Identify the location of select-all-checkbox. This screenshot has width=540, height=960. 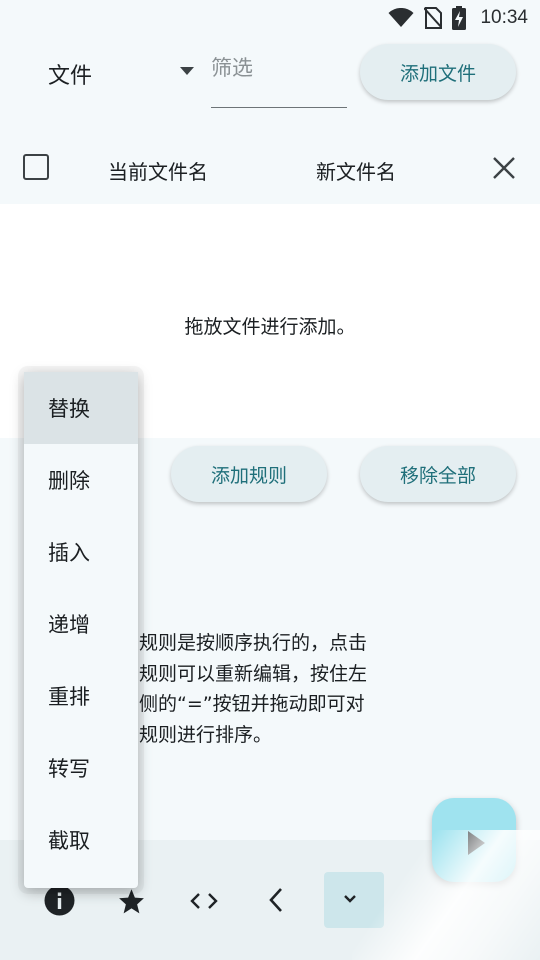
(36, 167).